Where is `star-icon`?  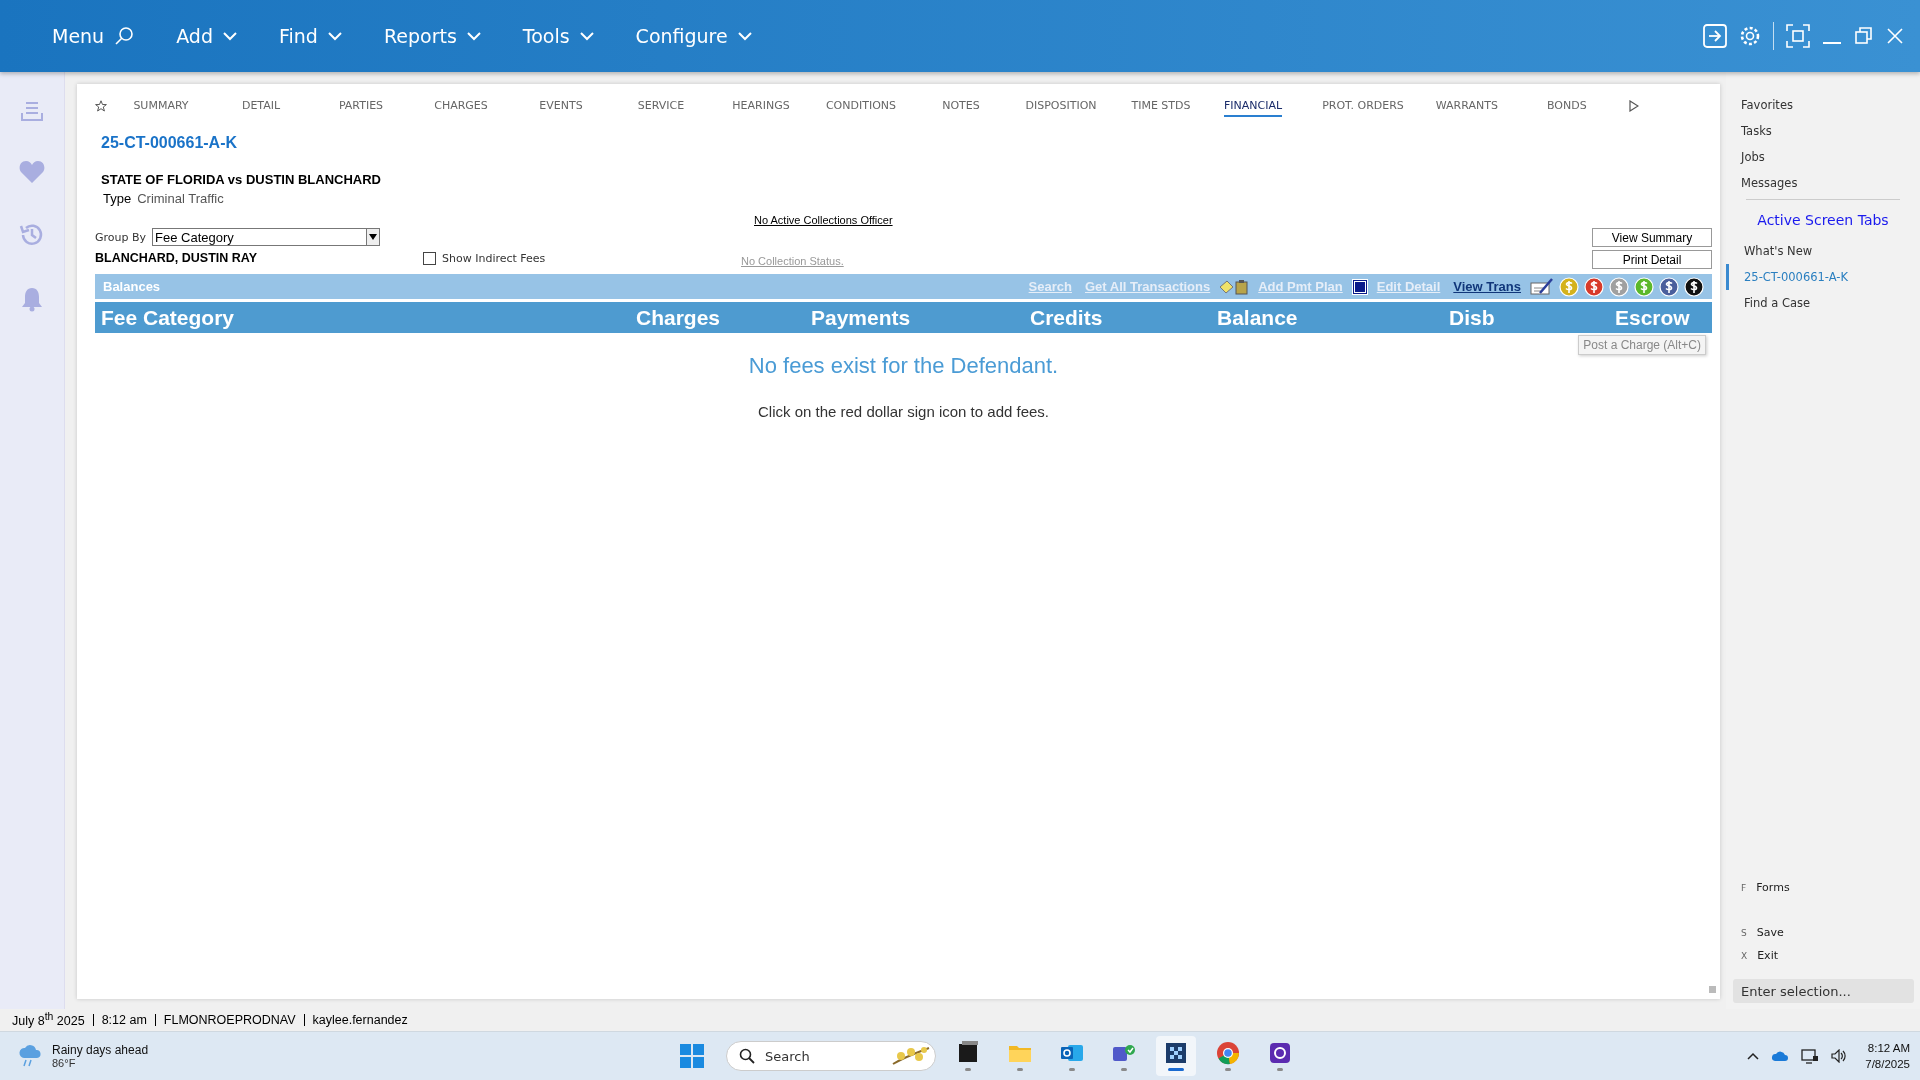 star-icon is located at coordinates (101, 106).